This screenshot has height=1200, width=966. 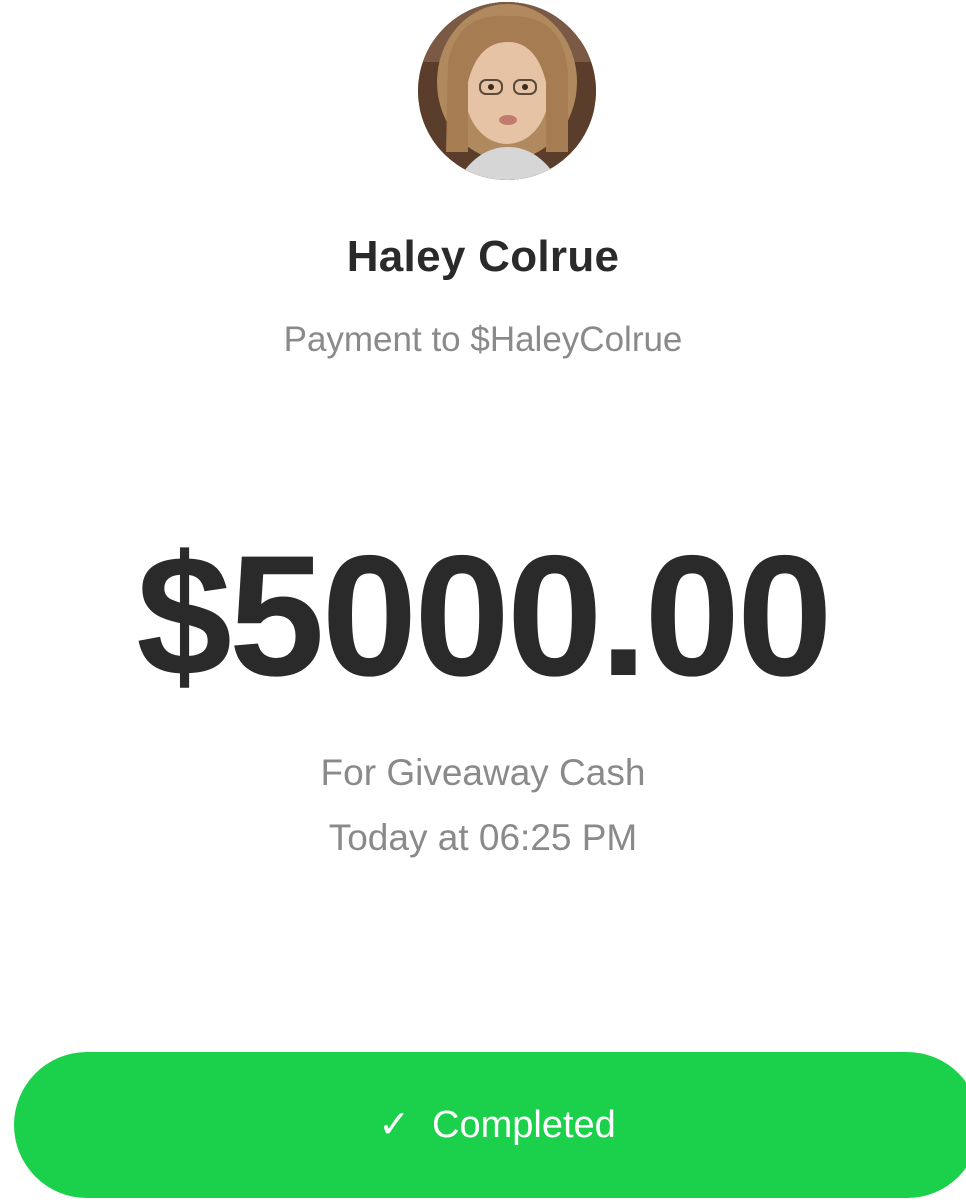 I want to click on avatar, so click(x=507, y=91).